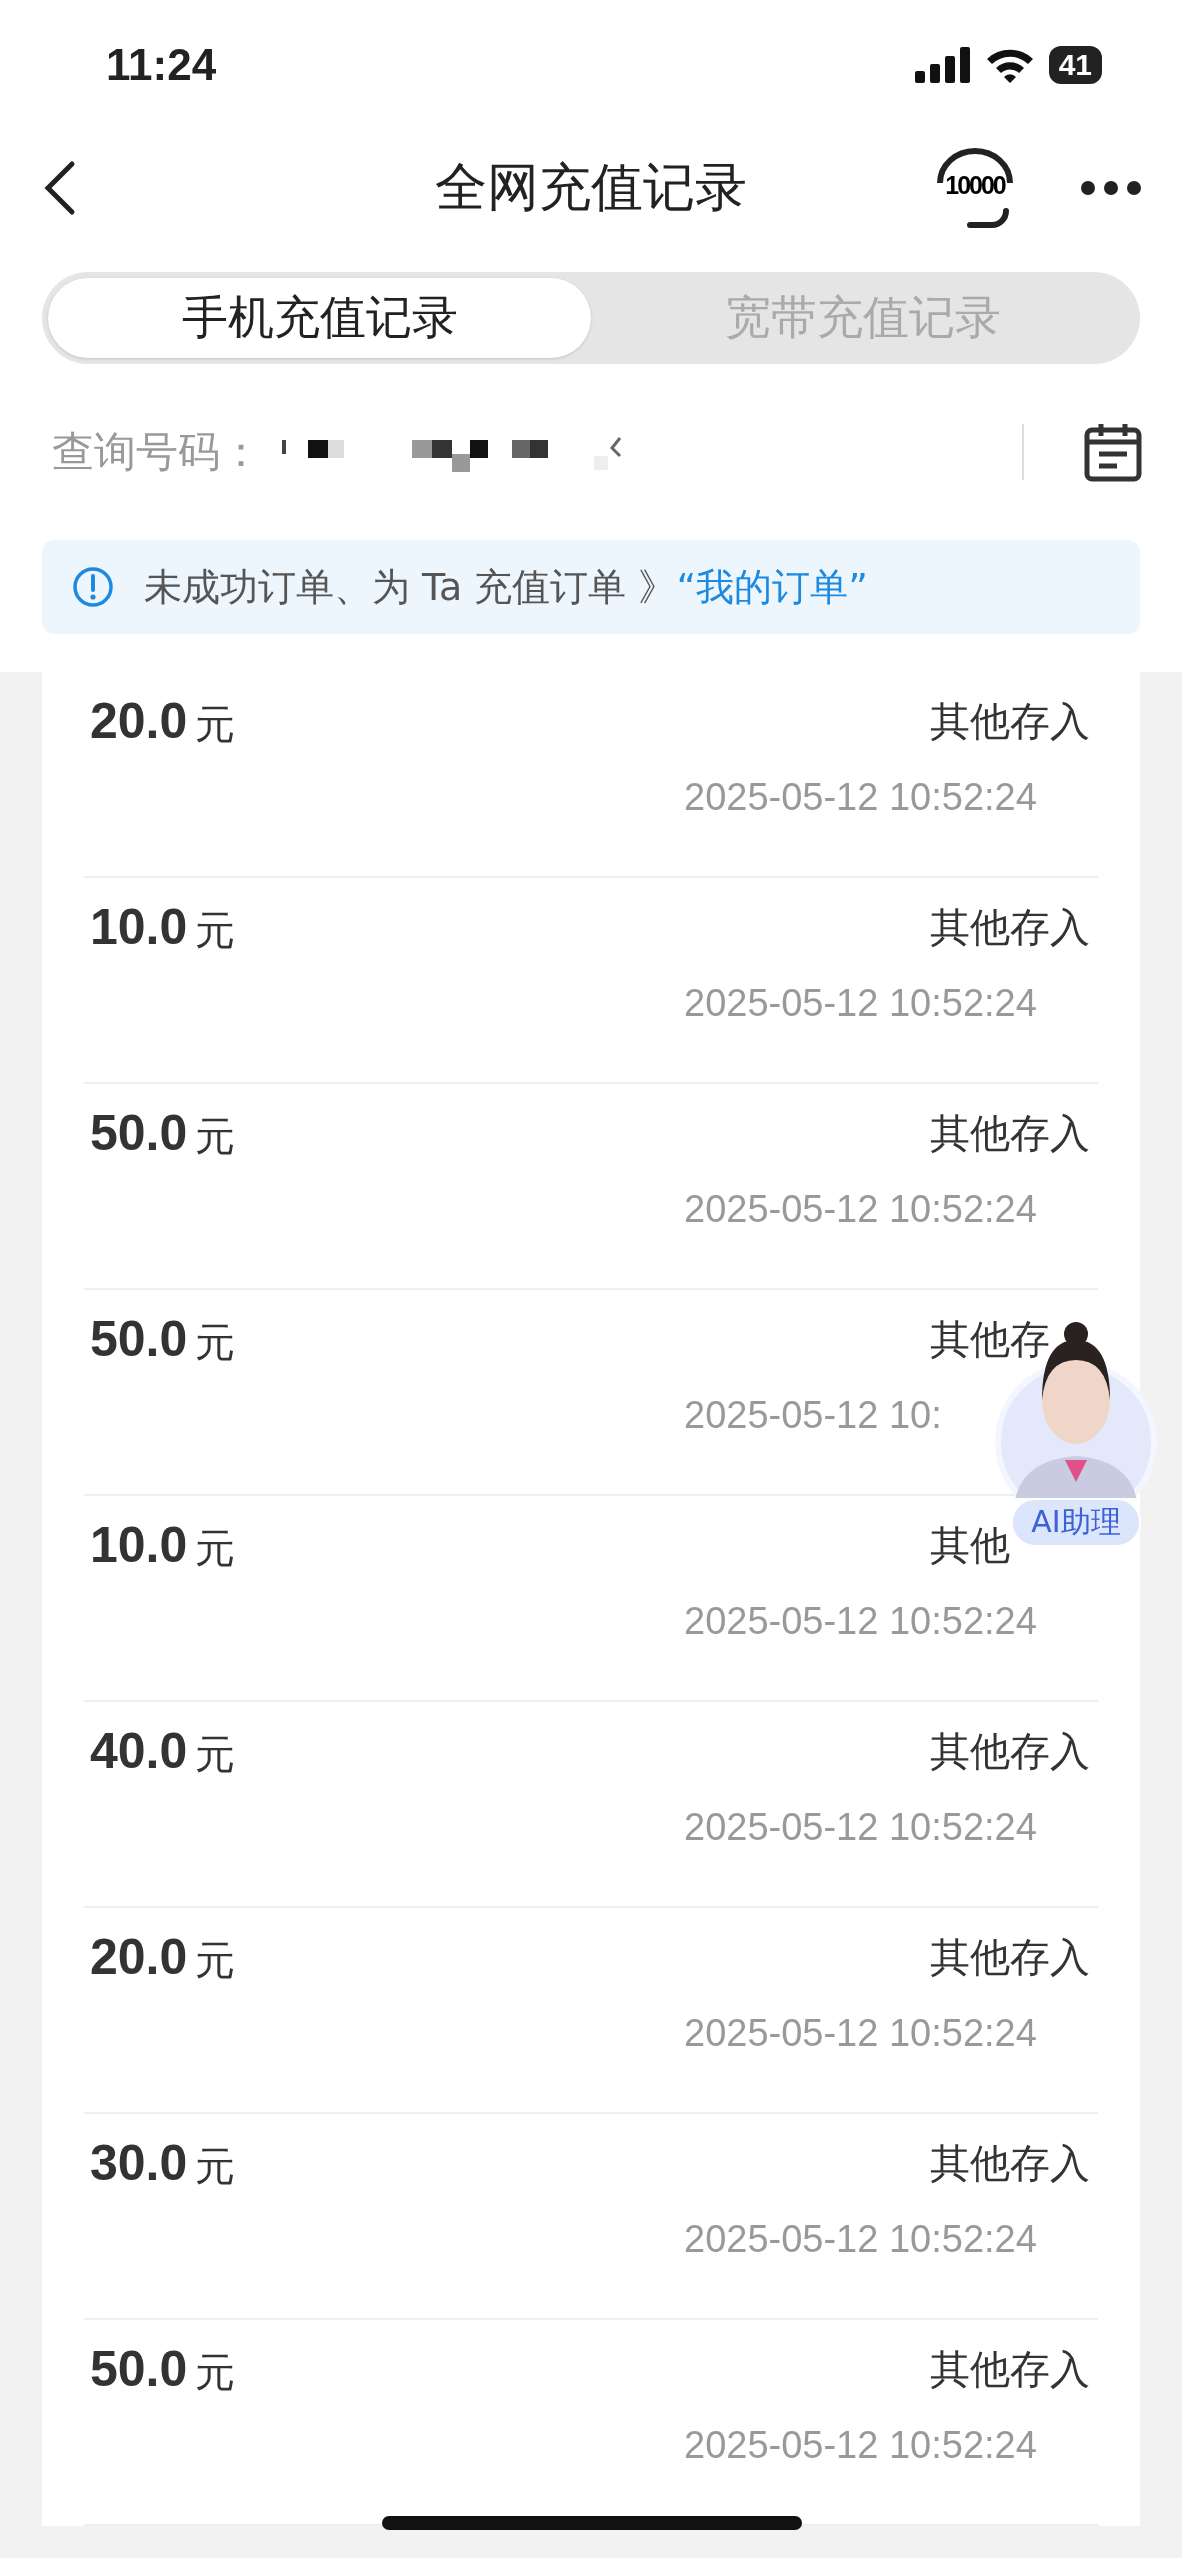 The image size is (1182, 2558). Describe the element at coordinates (161, 65) in the screenshot. I see `status-time: 11:24` at that location.